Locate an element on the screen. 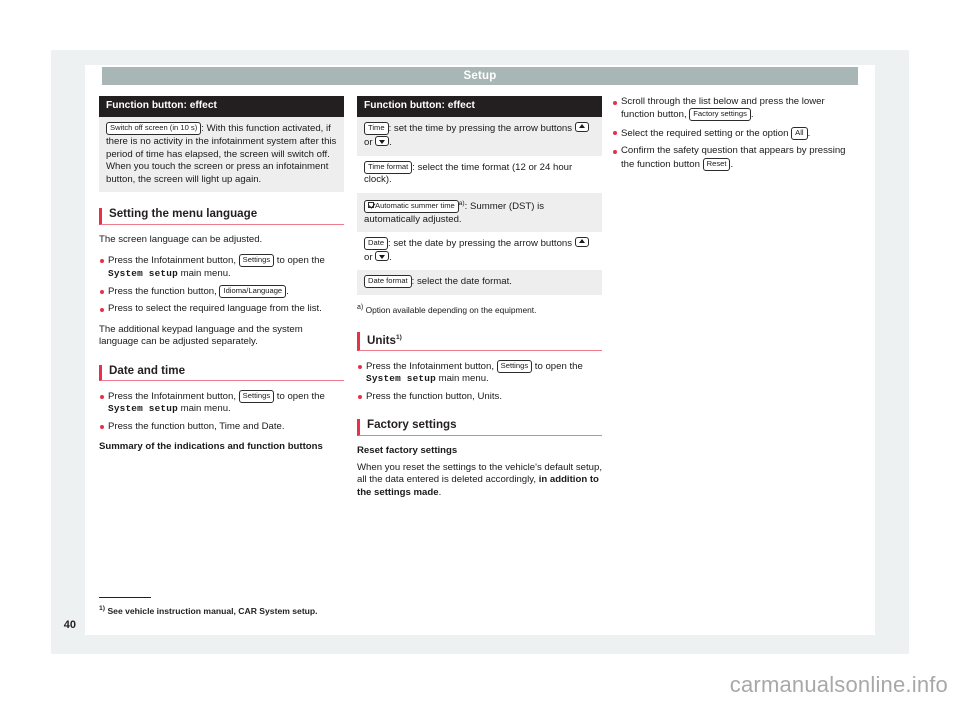 This screenshot has height=708, width=960. section-heading: Factory settings is located at coordinates (479, 427).